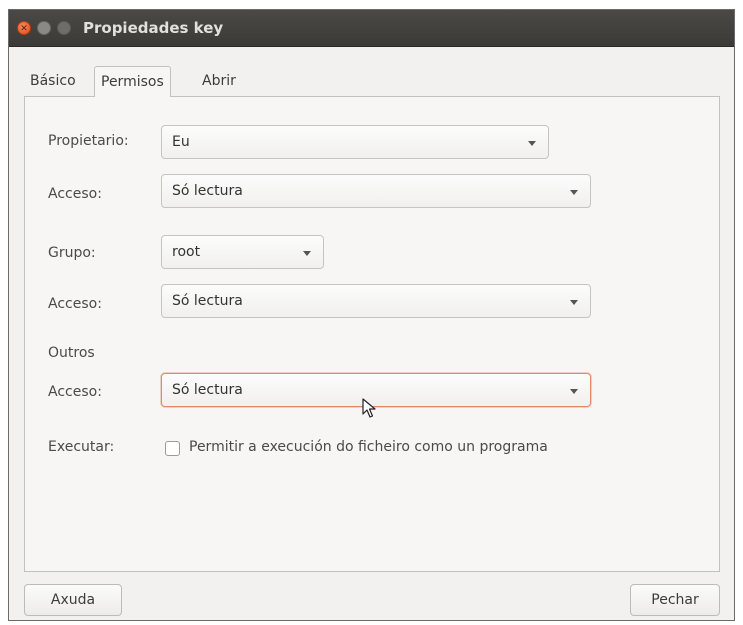 The height and width of the screenshot is (625, 743). Describe the element at coordinates (207, 390) in the screenshot. I see `others-access-value: Só lectura` at that location.